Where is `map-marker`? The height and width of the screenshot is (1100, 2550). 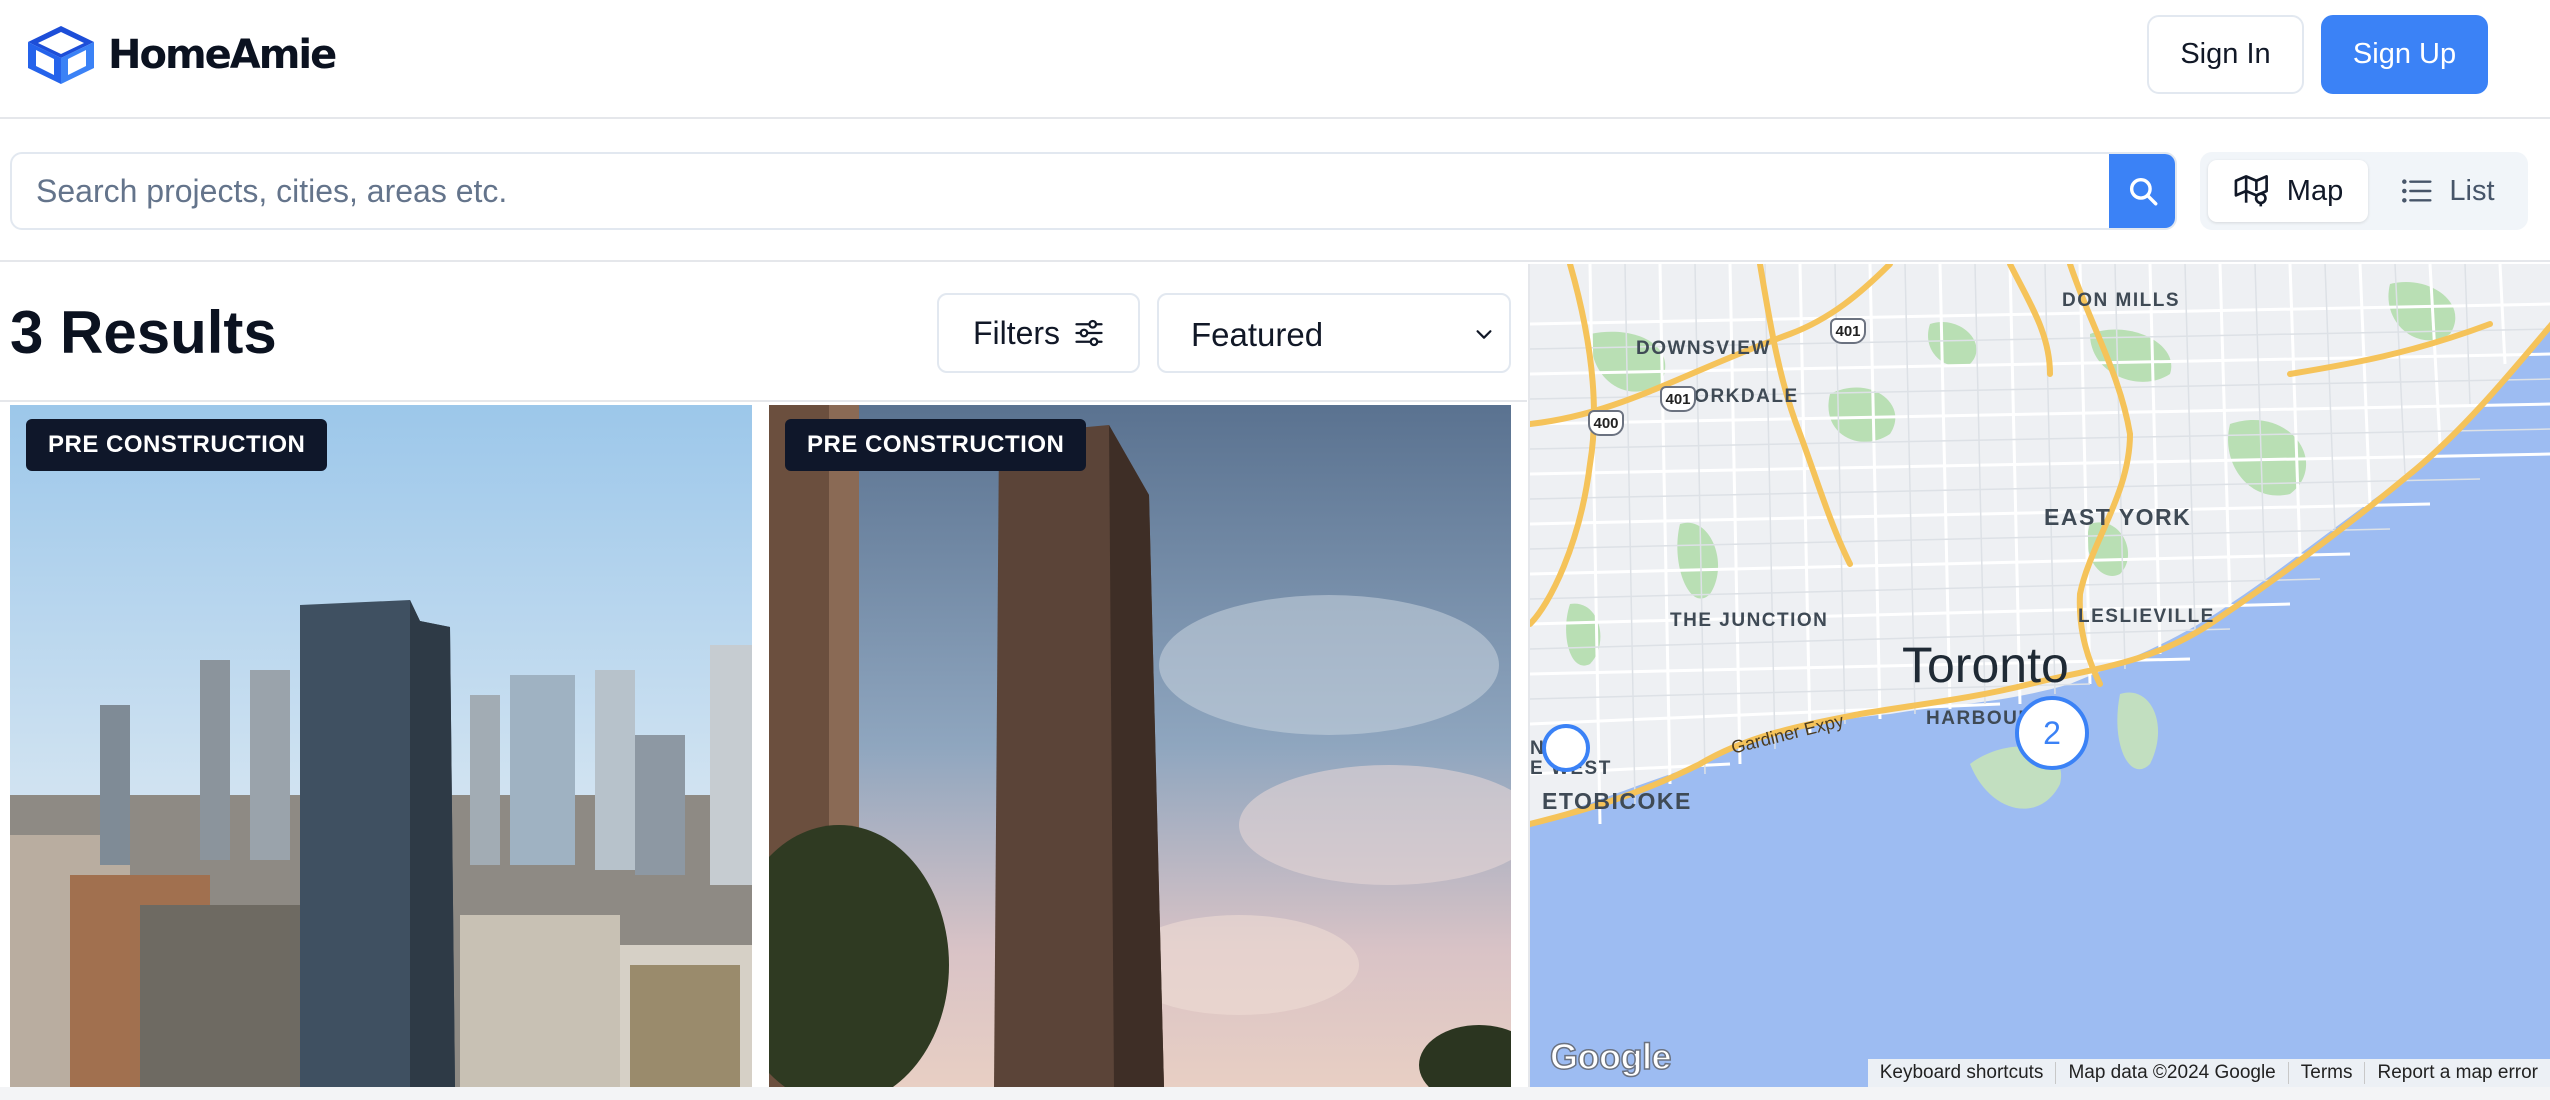
map-marker is located at coordinates (1566, 748).